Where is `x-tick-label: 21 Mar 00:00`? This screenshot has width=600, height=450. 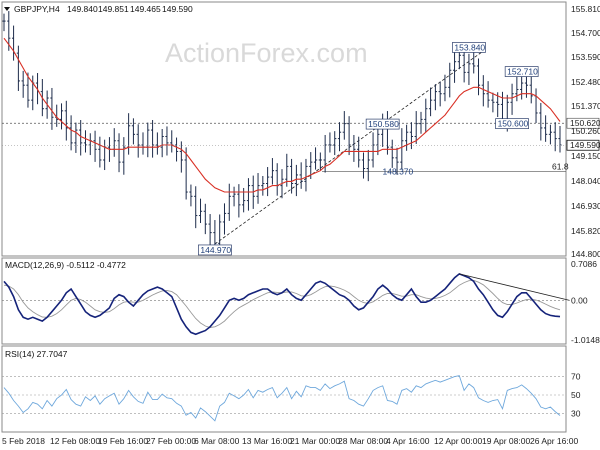
x-tick-label: 21 Mar 00:00 is located at coordinates (315, 441).